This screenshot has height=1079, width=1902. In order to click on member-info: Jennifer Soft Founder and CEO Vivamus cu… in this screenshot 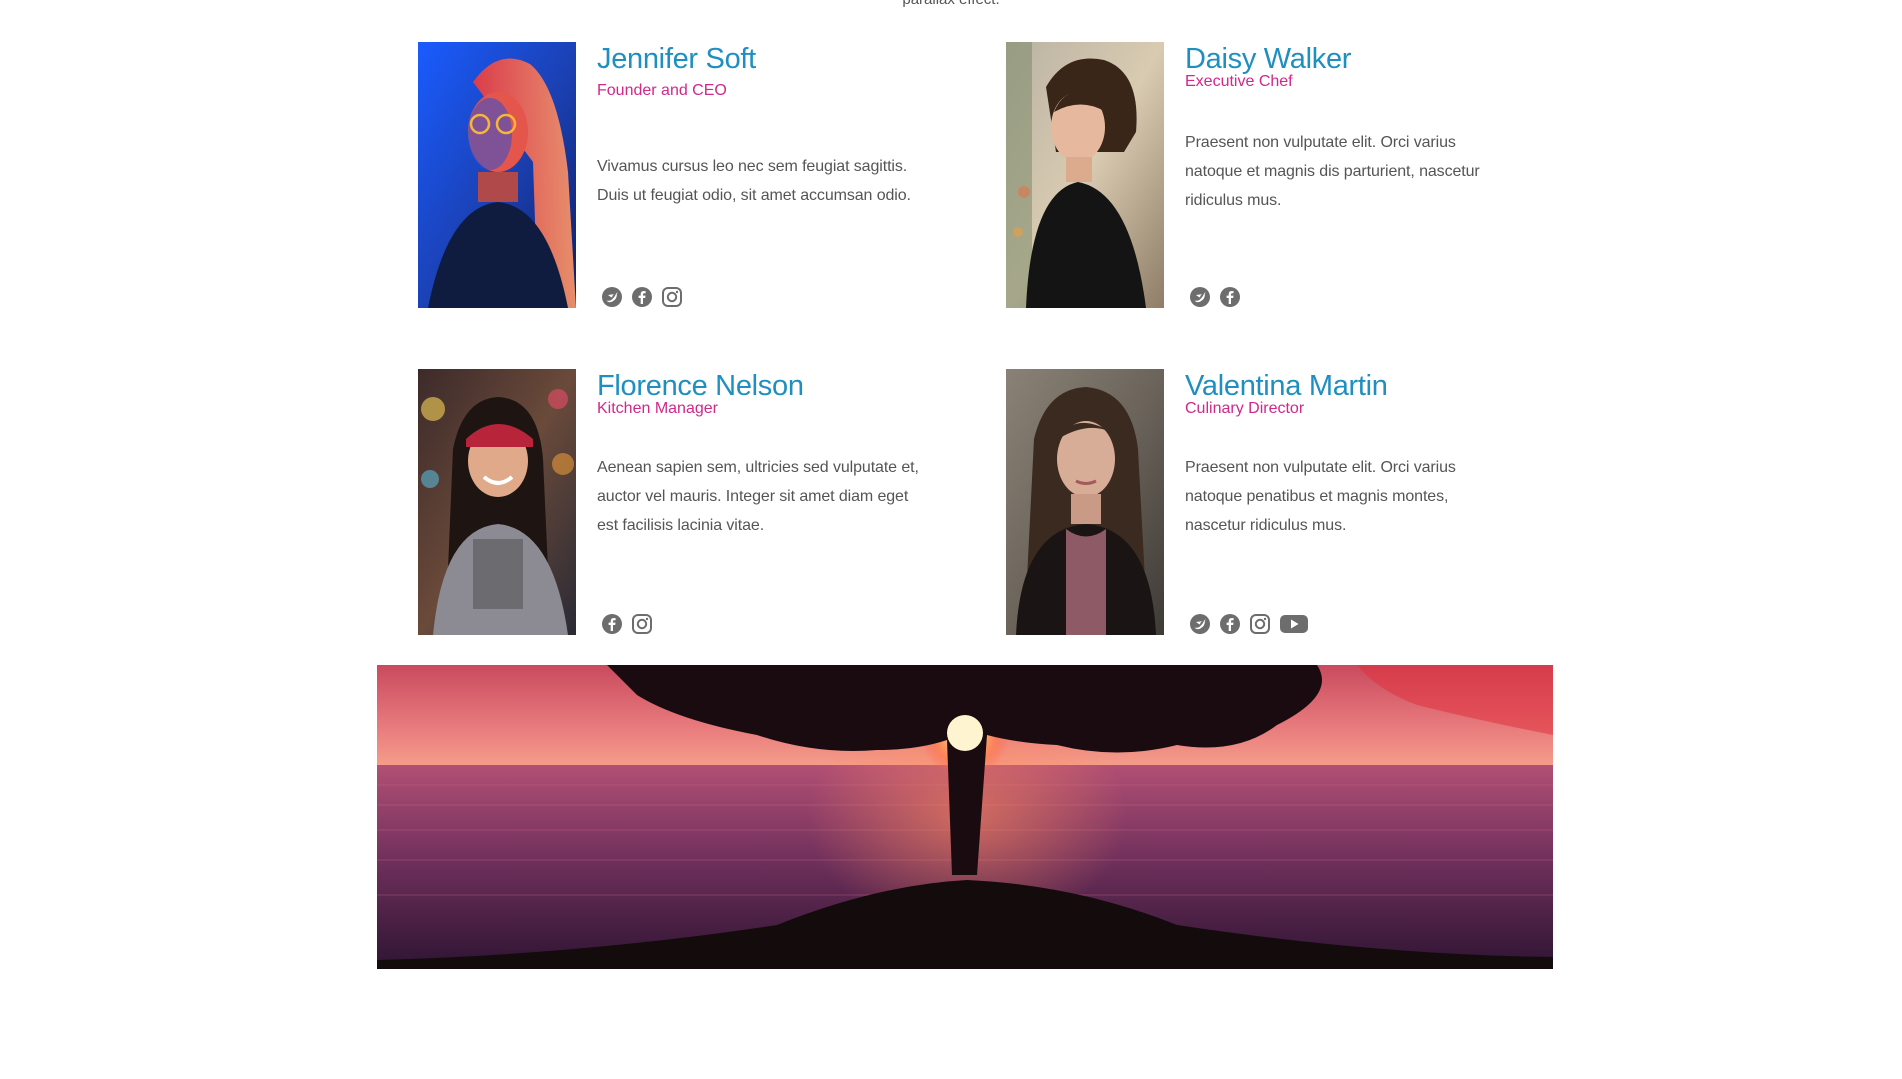, I will do `click(767, 126)`.